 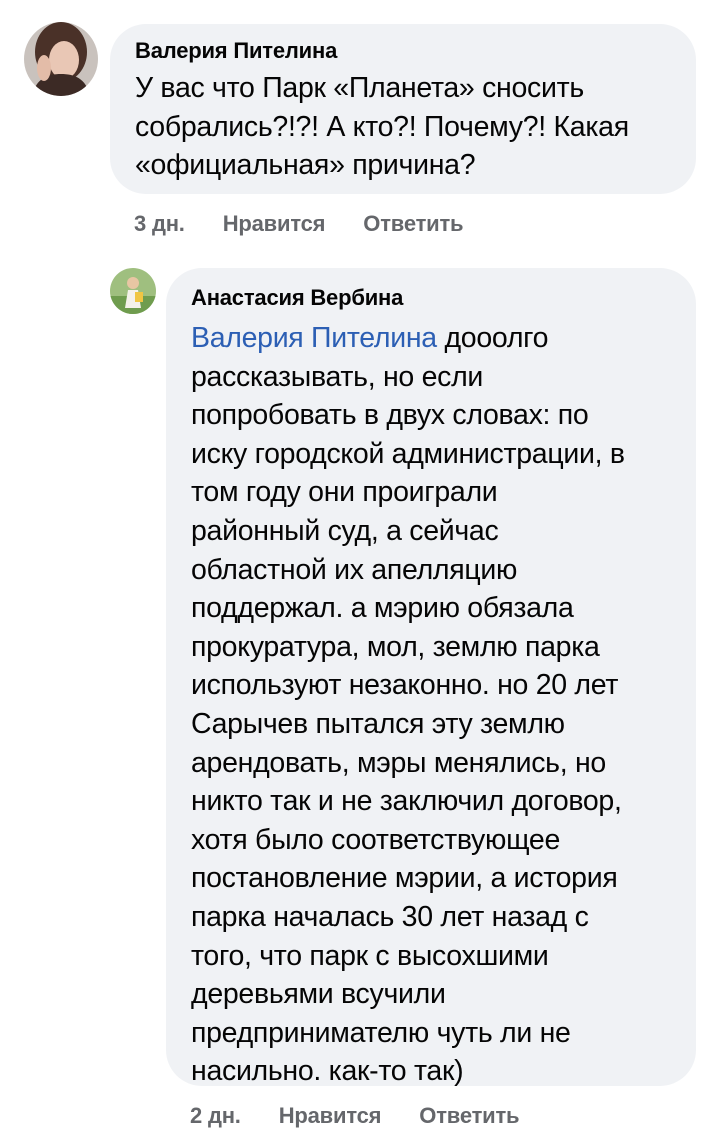 What do you see at coordinates (159, 224) in the screenshot?
I see `comment-timestamp: 3 дн.` at bounding box center [159, 224].